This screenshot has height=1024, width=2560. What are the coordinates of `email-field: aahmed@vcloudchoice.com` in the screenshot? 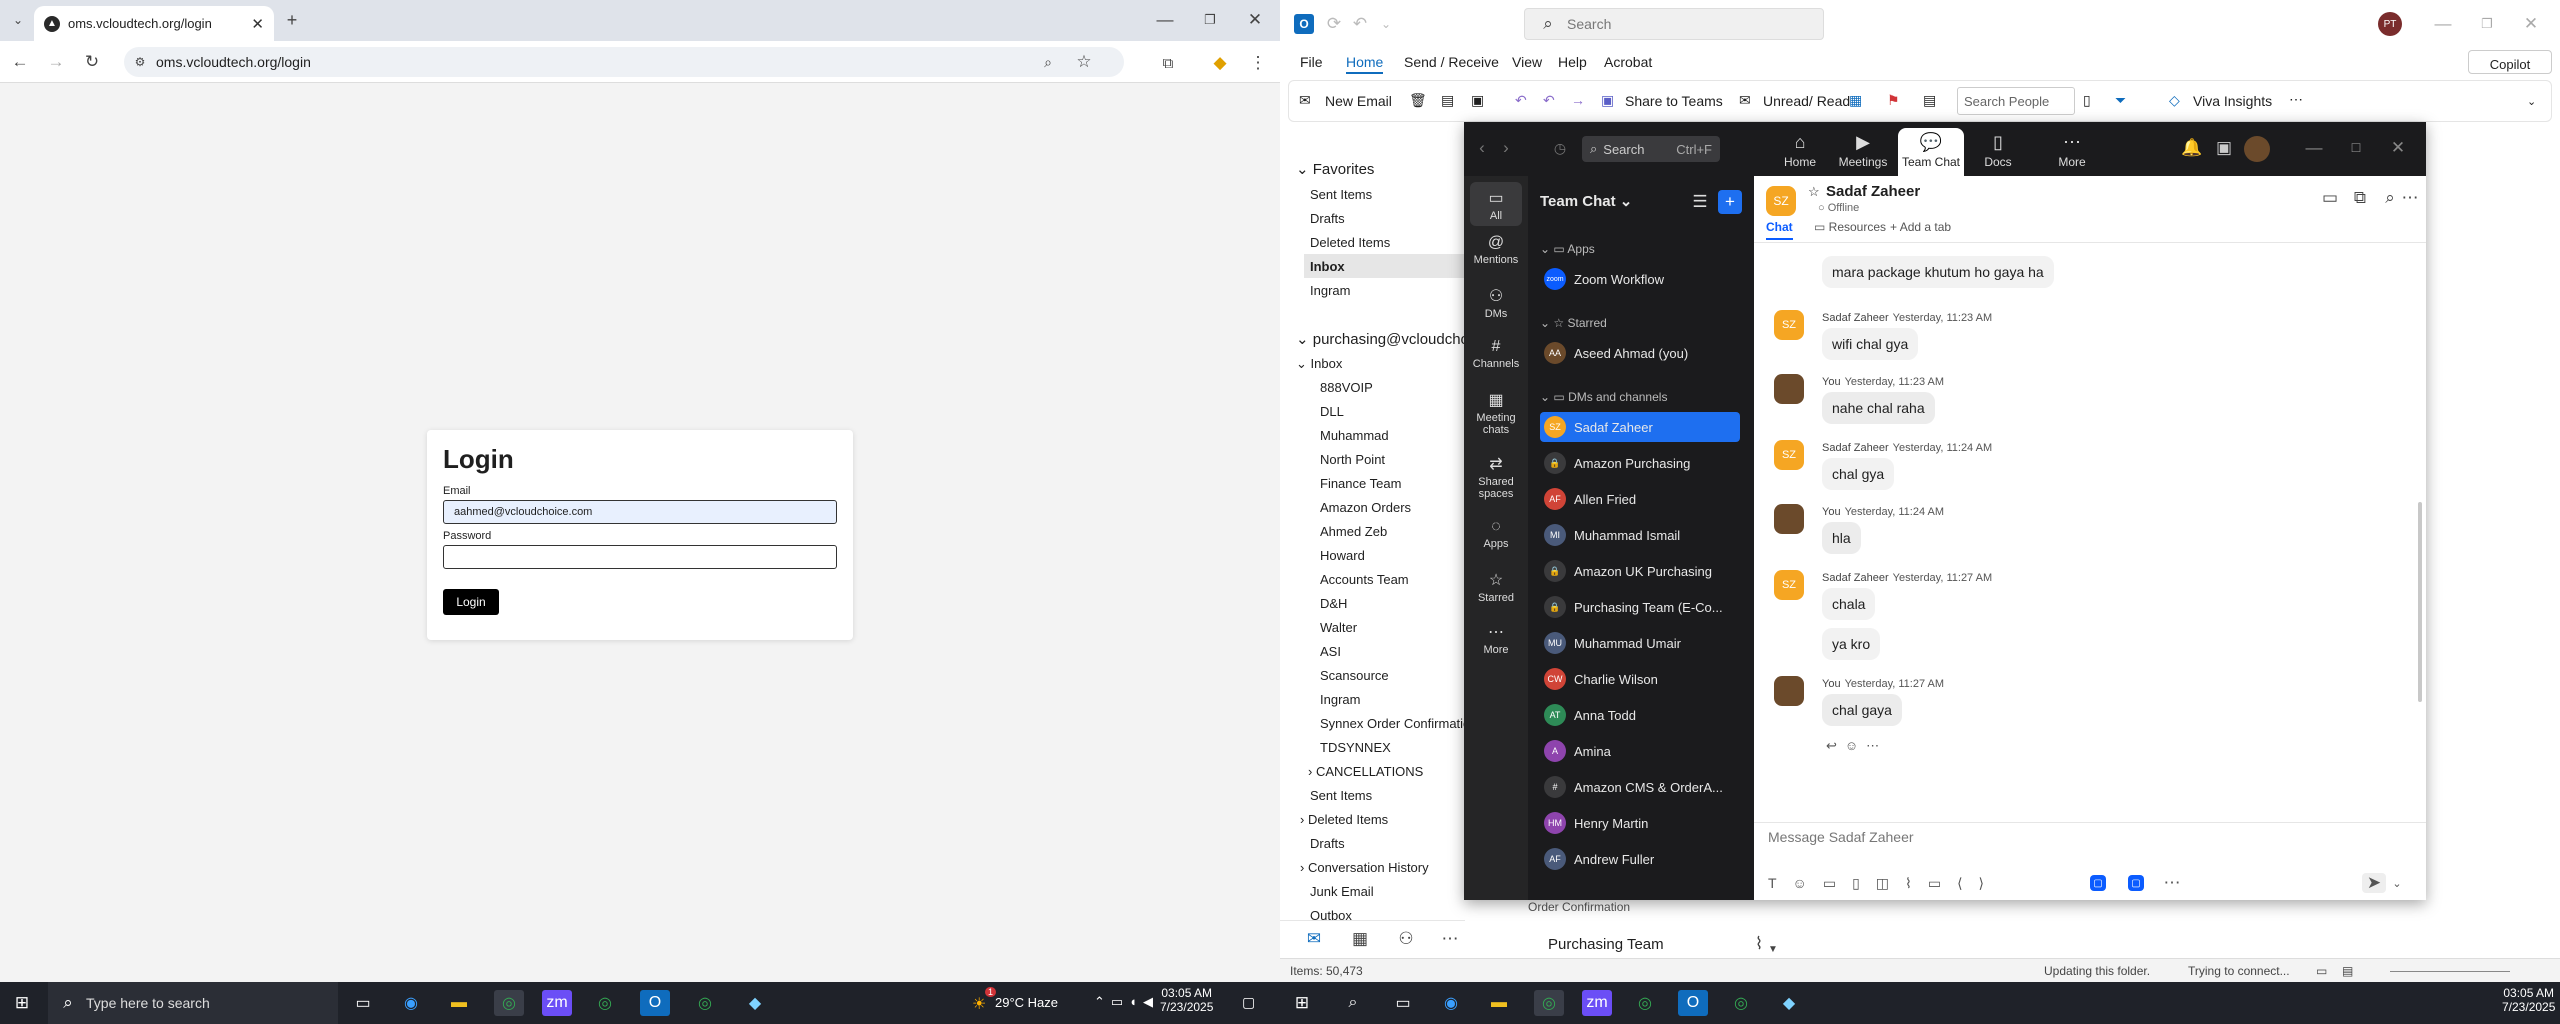 It's located at (640, 512).